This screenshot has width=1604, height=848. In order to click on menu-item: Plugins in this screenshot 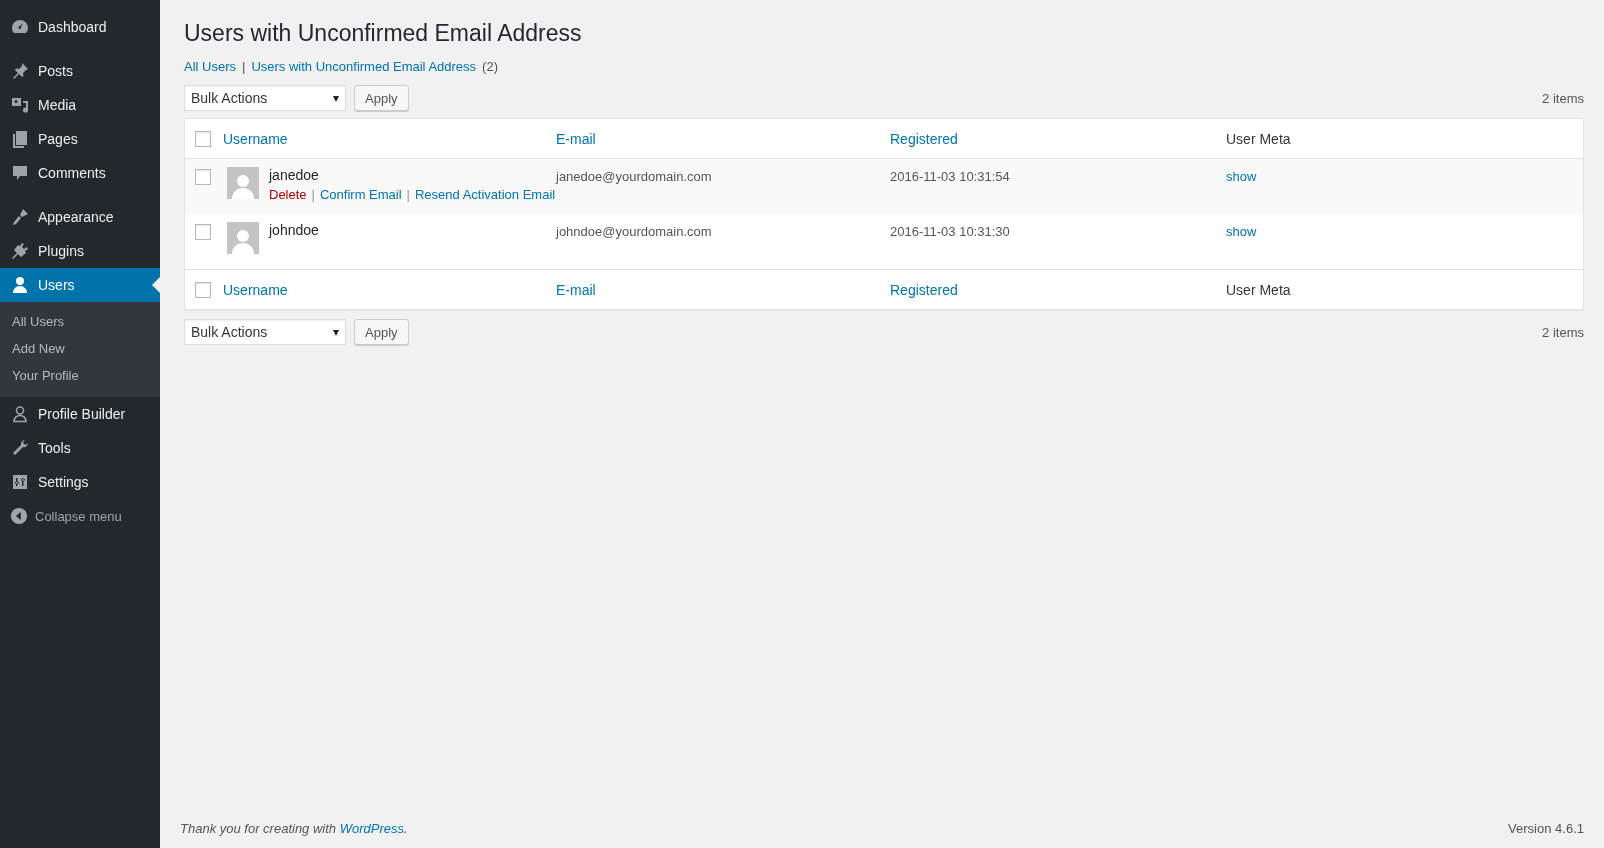, I will do `click(80, 251)`.